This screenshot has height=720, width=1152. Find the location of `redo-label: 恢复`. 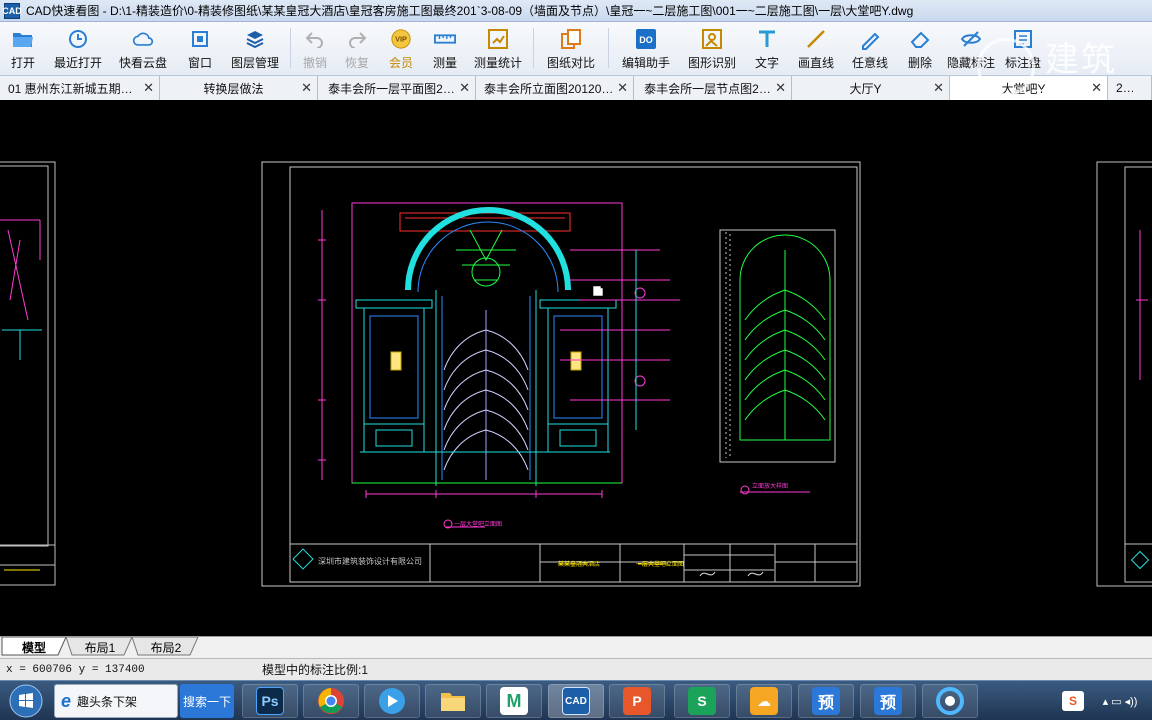

redo-label: 恢复 is located at coordinates (356, 63).